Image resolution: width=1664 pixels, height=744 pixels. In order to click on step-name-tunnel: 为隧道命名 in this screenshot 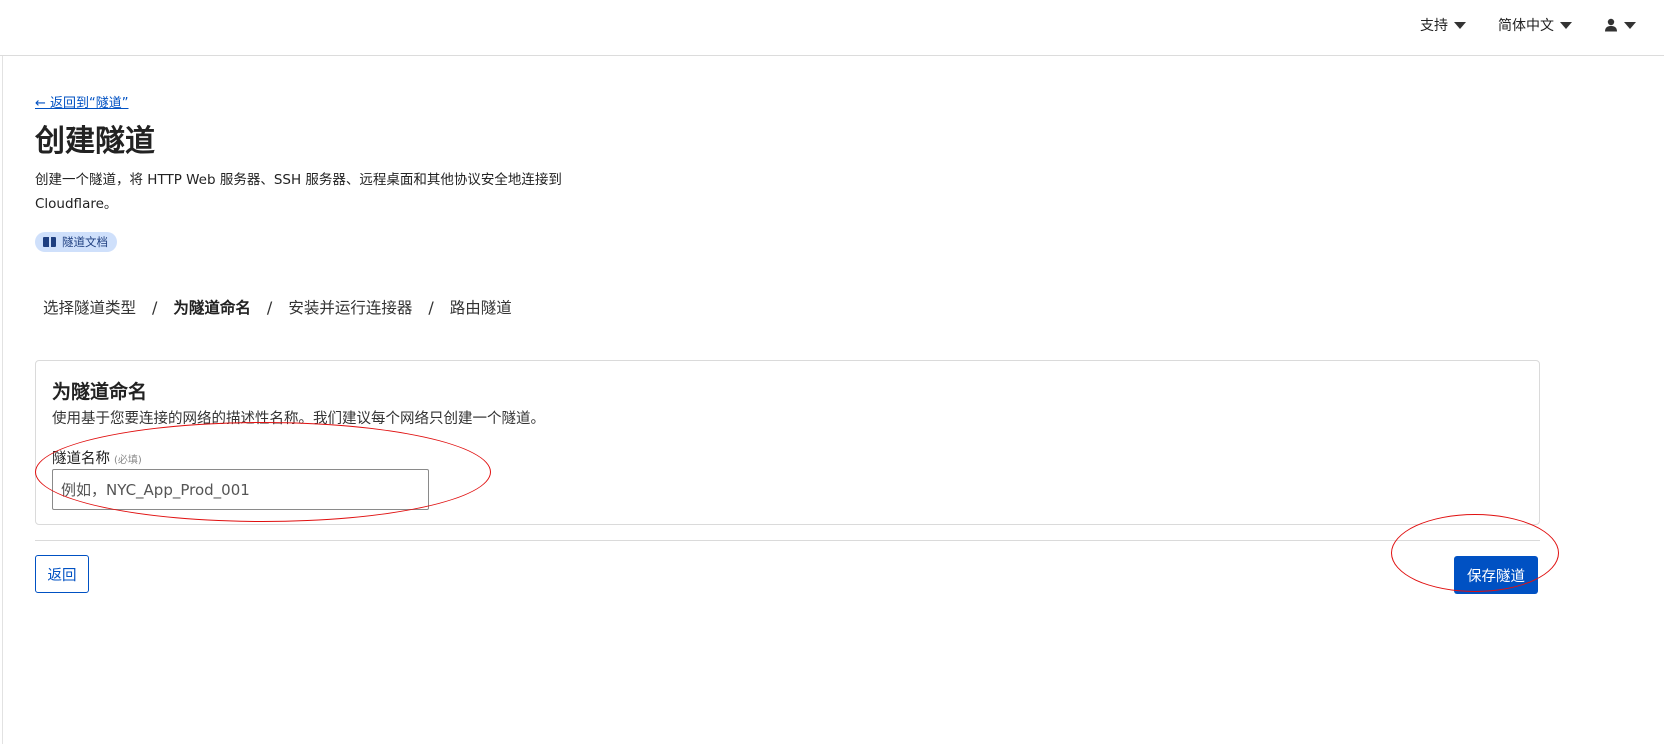, I will do `click(212, 308)`.